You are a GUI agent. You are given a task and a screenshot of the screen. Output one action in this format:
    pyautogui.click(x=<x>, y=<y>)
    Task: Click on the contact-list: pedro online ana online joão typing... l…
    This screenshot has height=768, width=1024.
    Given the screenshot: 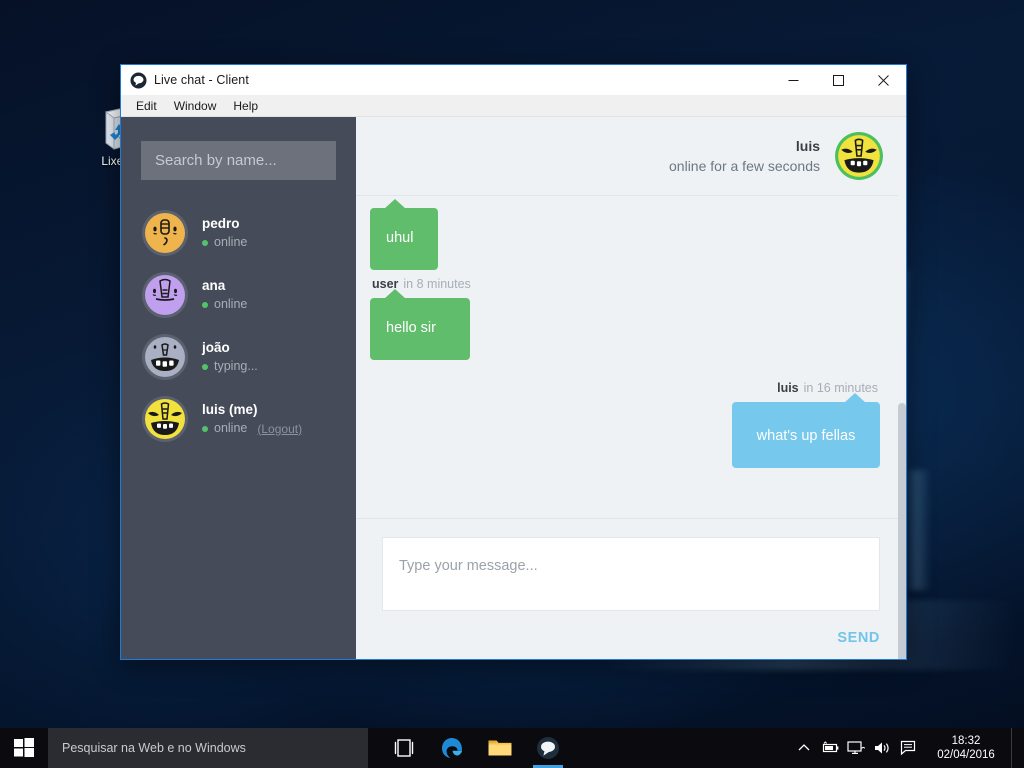 What is the action you would take?
    pyautogui.click(x=238, y=326)
    